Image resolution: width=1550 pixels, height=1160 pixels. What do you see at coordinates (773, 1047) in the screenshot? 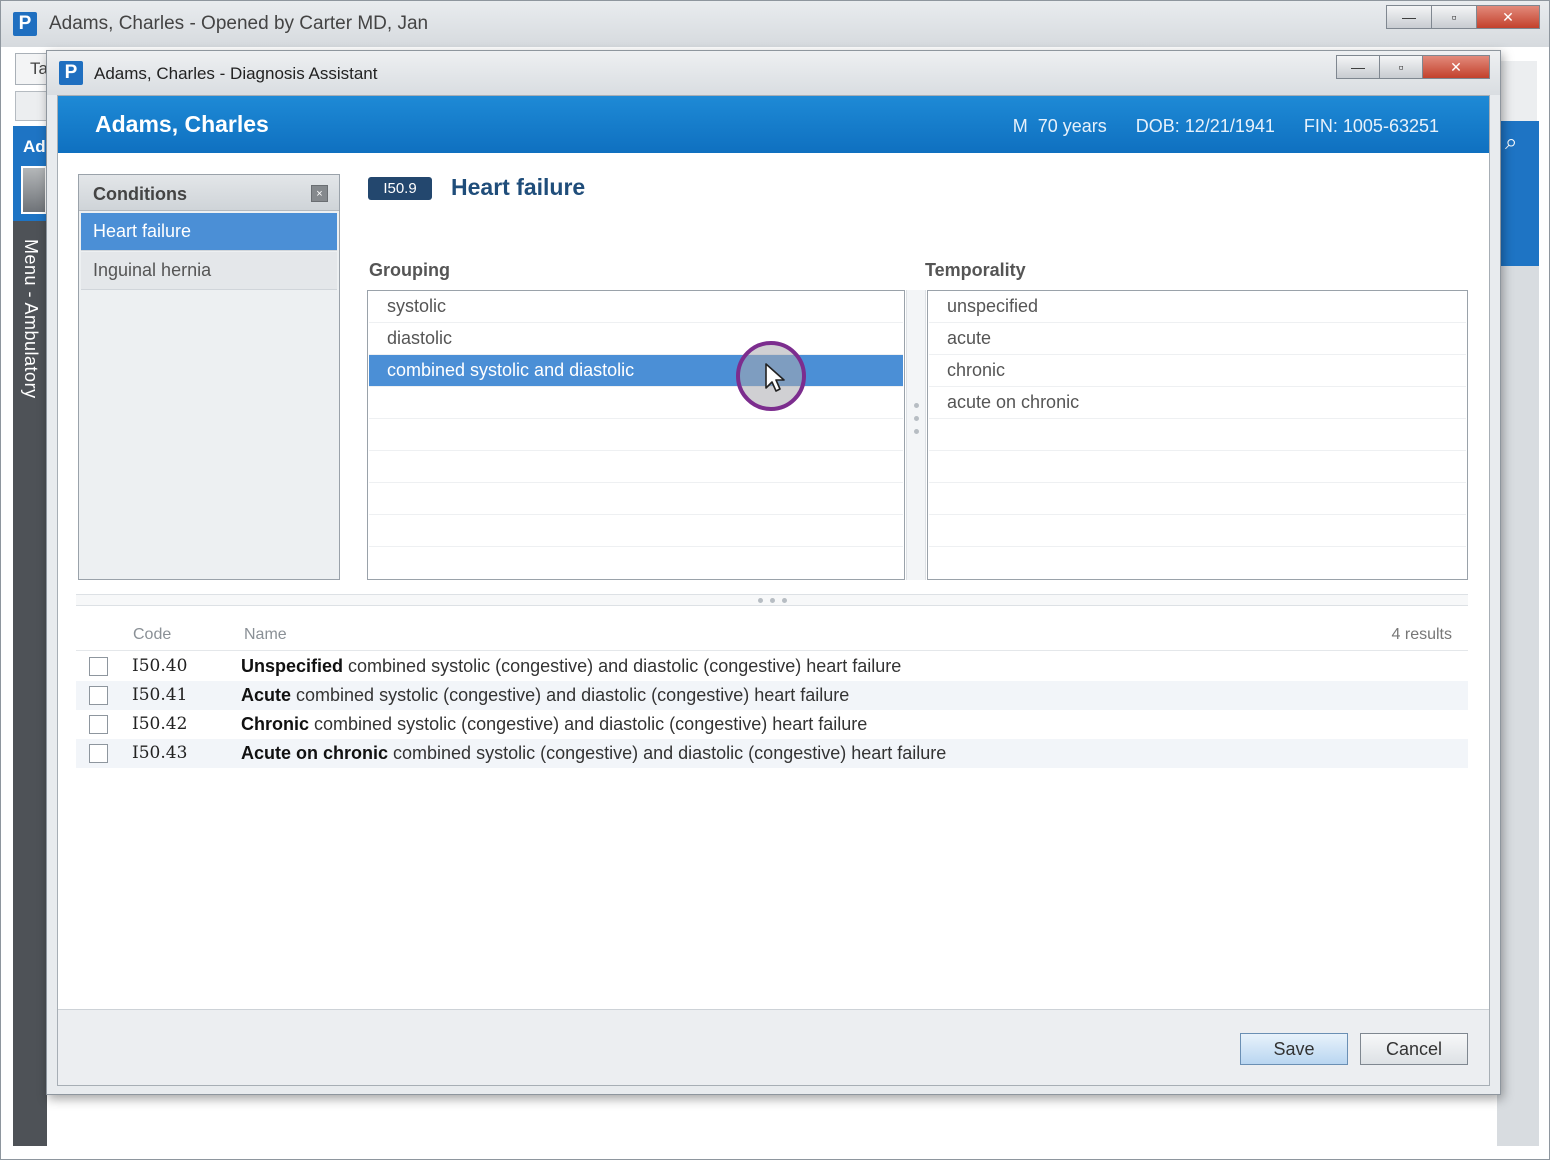
I see `dialog-footer: Save Cancel` at bounding box center [773, 1047].